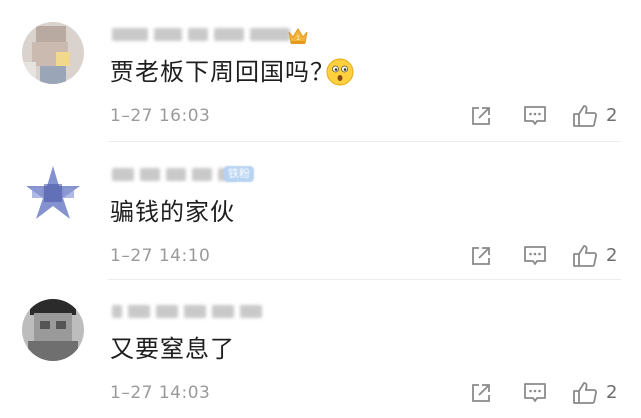 This screenshot has height=418, width=641. What do you see at coordinates (160, 393) in the screenshot?
I see `comment-timestamp: 1–27 14:03` at bounding box center [160, 393].